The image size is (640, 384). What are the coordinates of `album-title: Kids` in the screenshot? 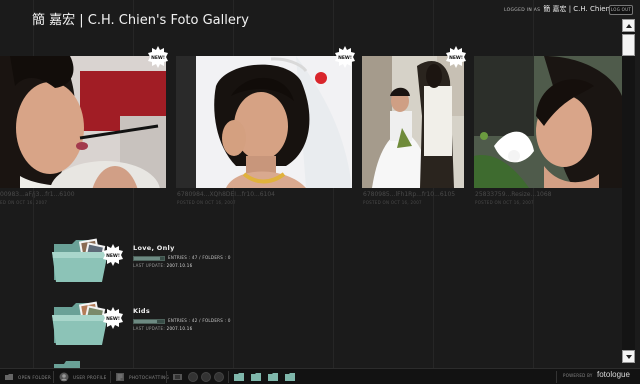 It's located at (141, 311).